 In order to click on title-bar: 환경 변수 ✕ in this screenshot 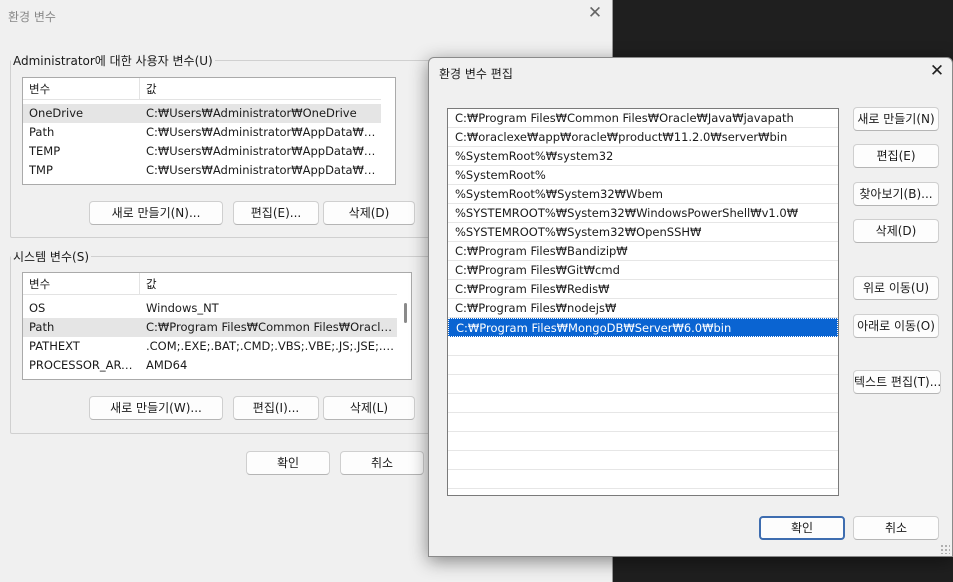, I will do `click(306, 15)`.